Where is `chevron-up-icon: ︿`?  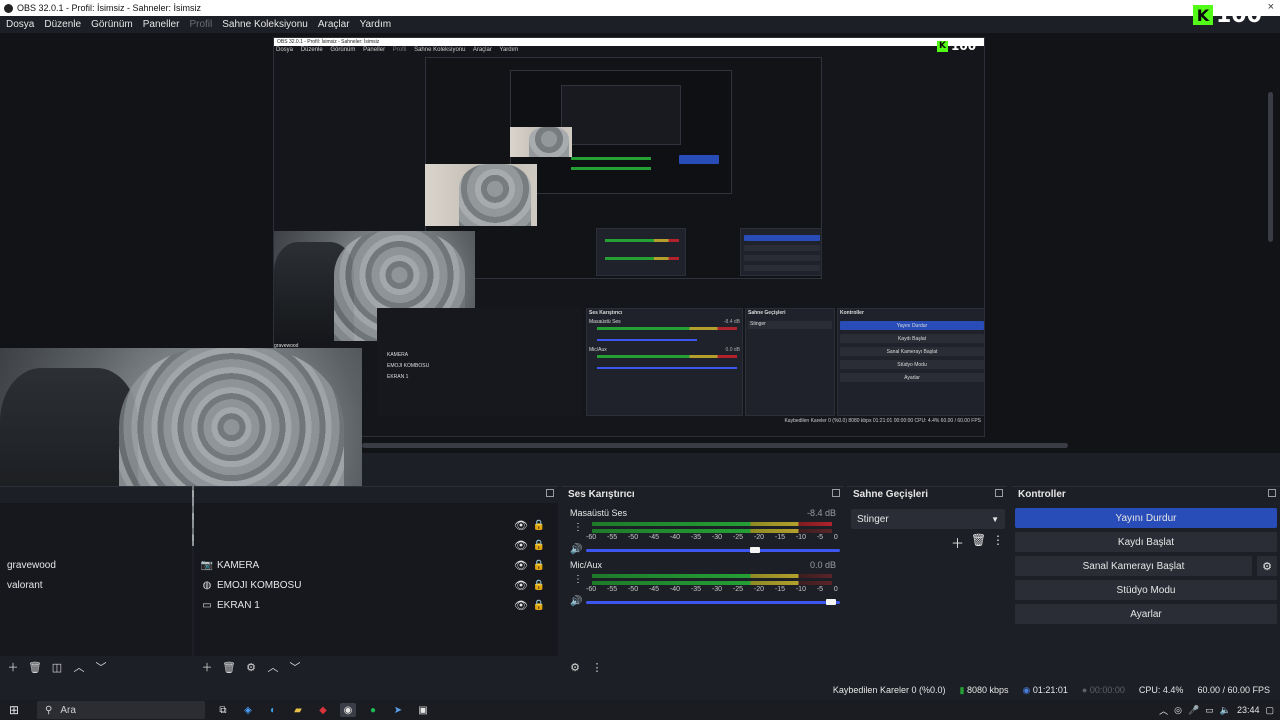 chevron-up-icon: ︿ is located at coordinates (1163, 710).